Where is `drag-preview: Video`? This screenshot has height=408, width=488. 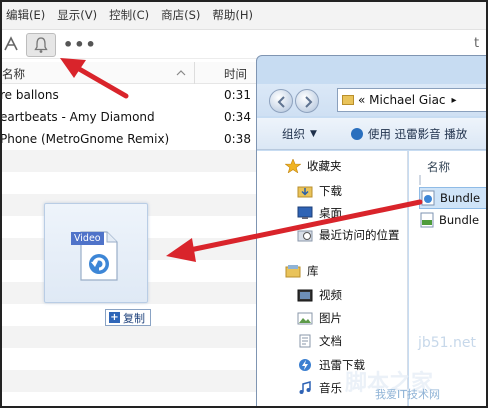 drag-preview: Video is located at coordinates (96, 253).